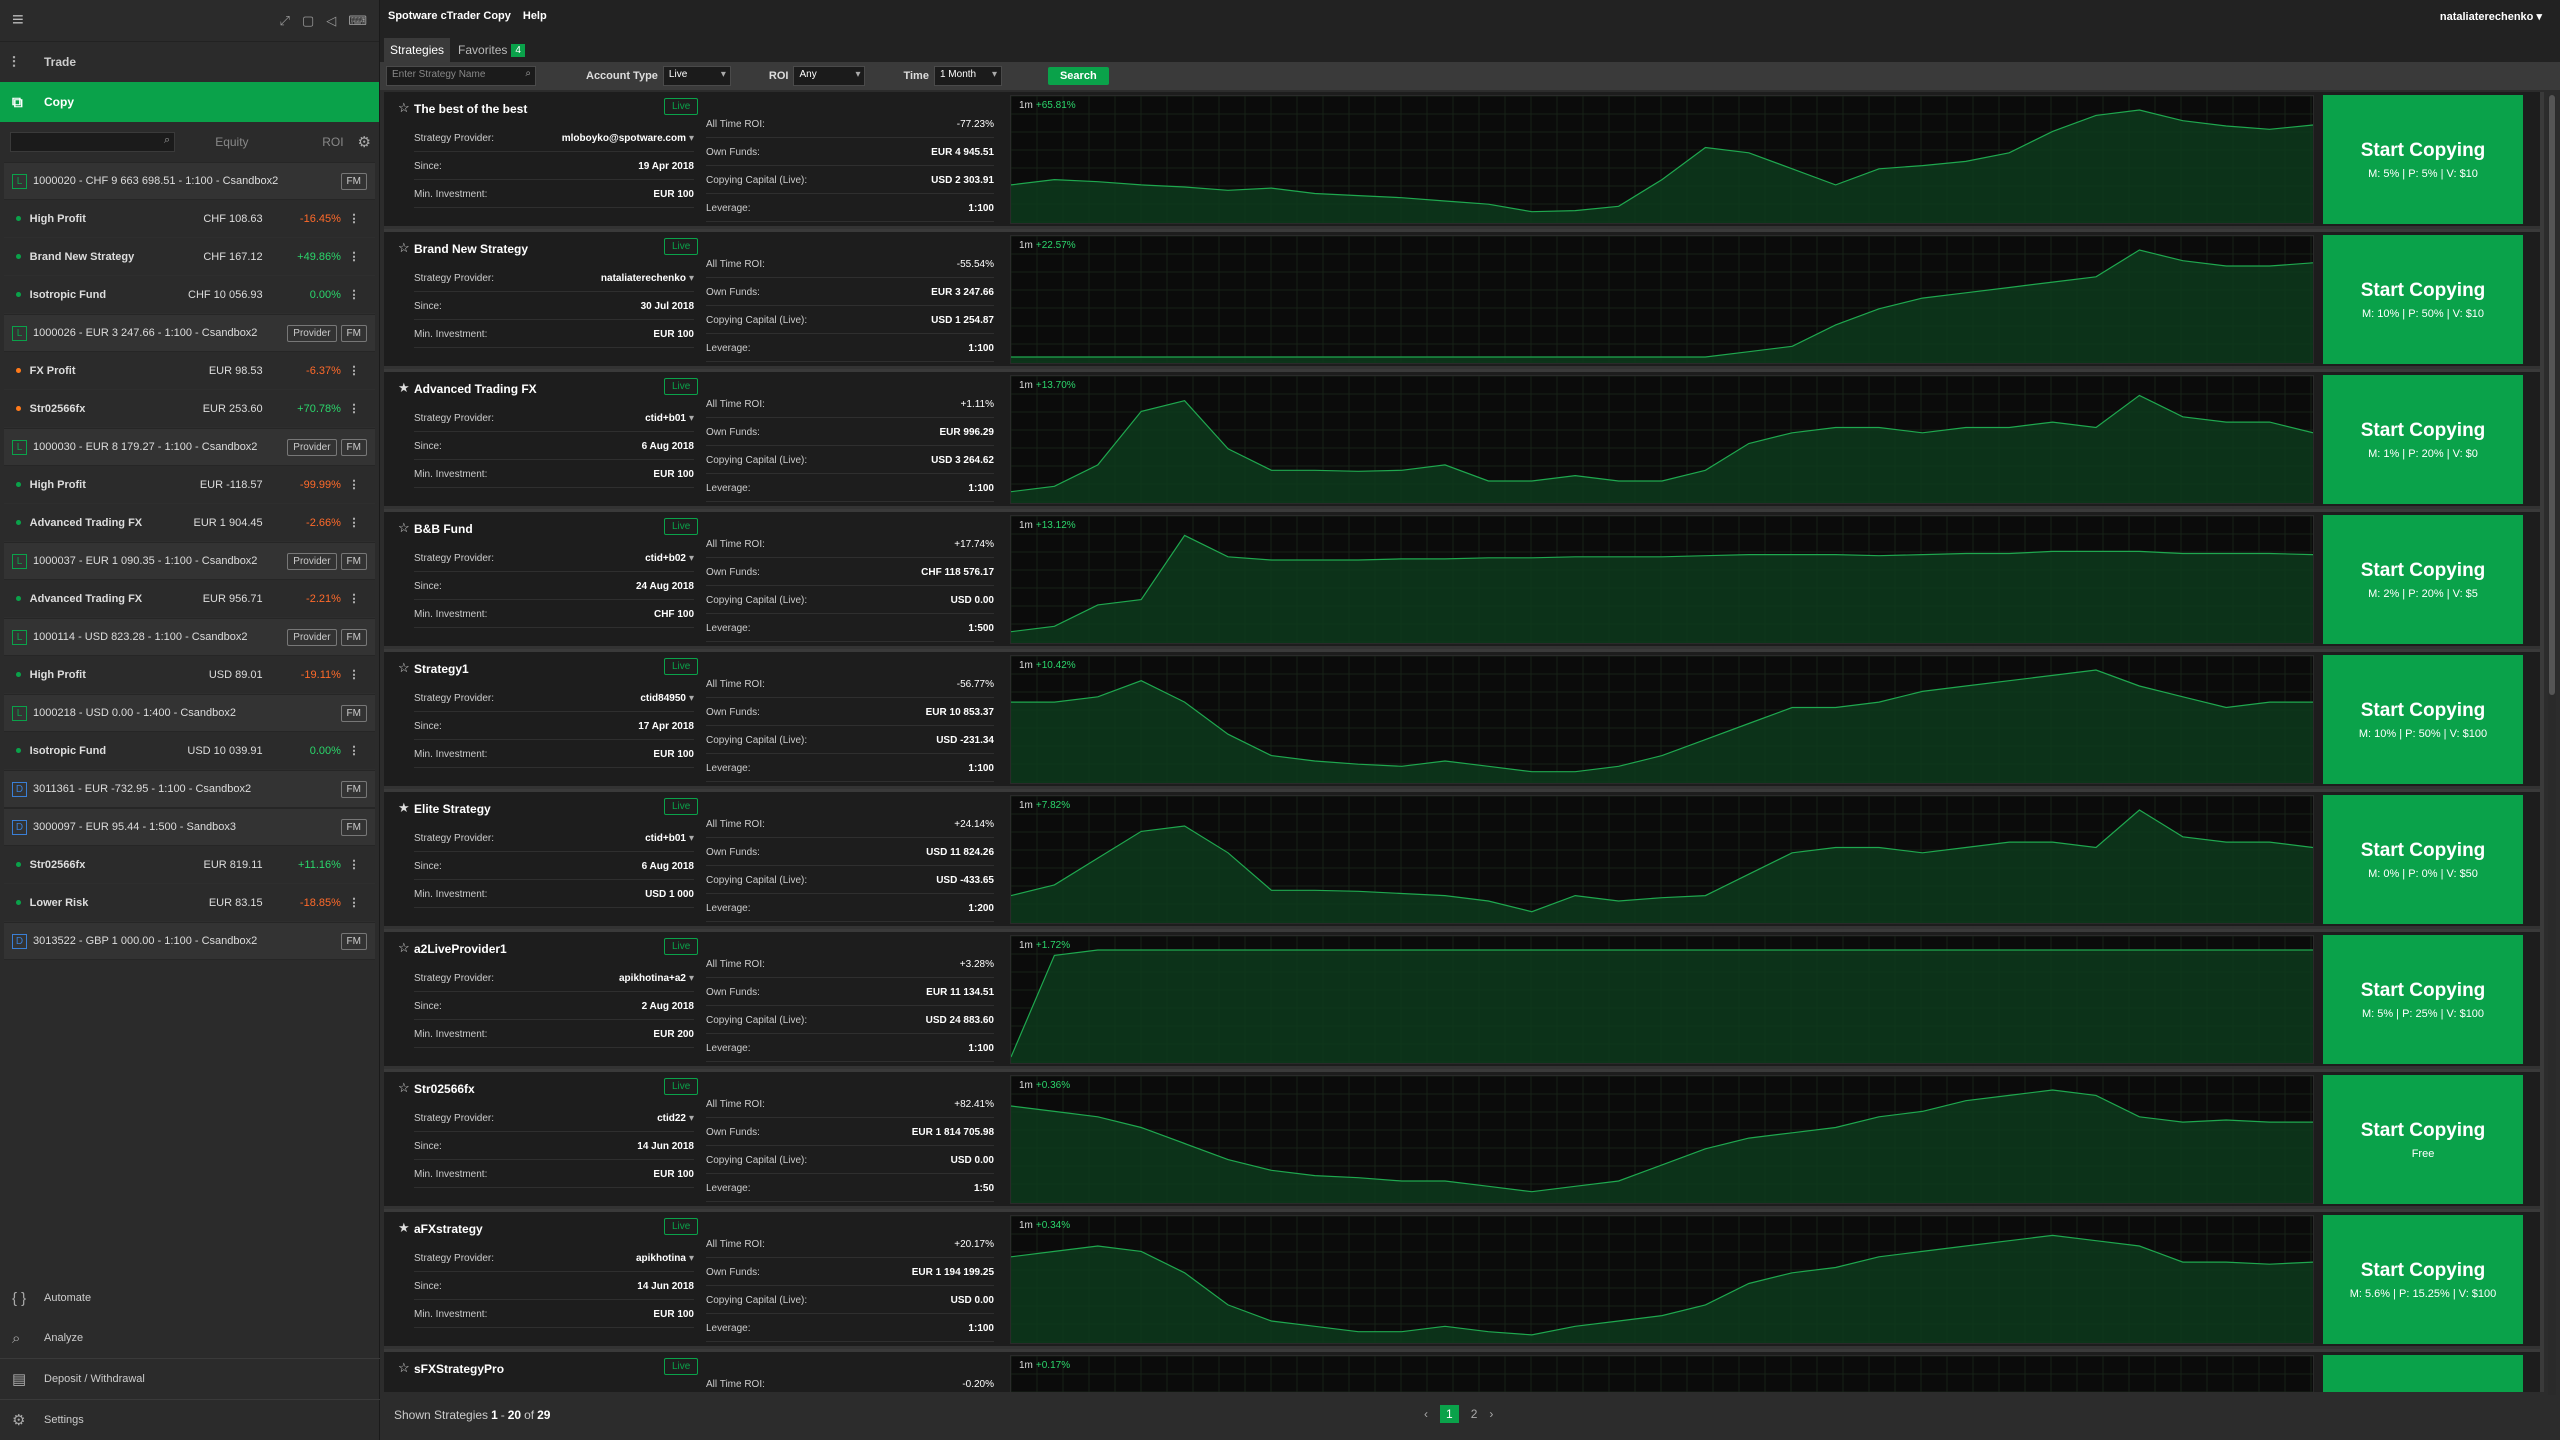 This screenshot has width=2560, height=1440. I want to click on start-copying-button: Start Copying, so click(2423, 1373).